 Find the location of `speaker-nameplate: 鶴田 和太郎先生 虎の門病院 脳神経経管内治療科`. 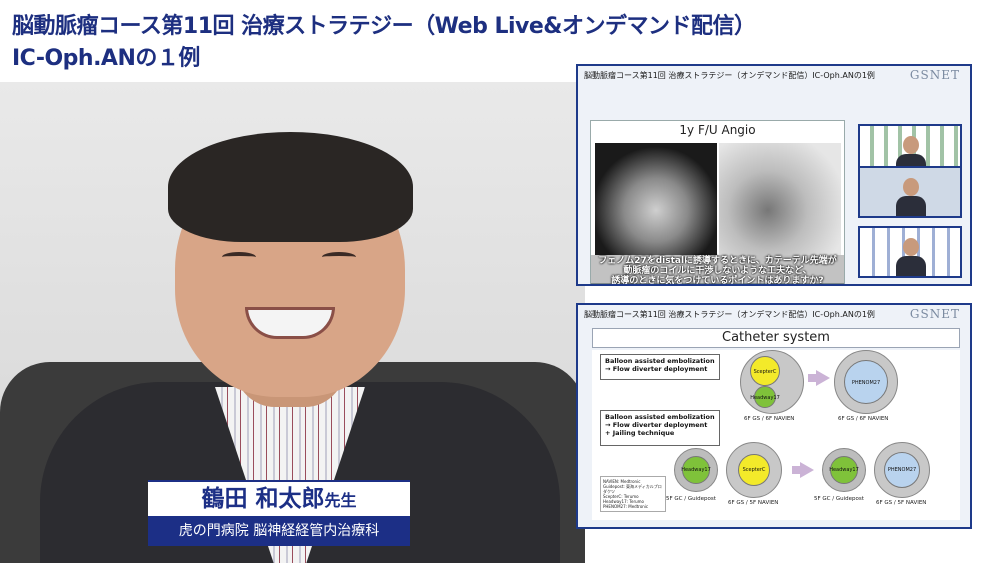

speaker-nameplate: 鶴田 和太郎先生 虎の門病院 脳神経経管内治療科 is located at coordinates (279, 513).